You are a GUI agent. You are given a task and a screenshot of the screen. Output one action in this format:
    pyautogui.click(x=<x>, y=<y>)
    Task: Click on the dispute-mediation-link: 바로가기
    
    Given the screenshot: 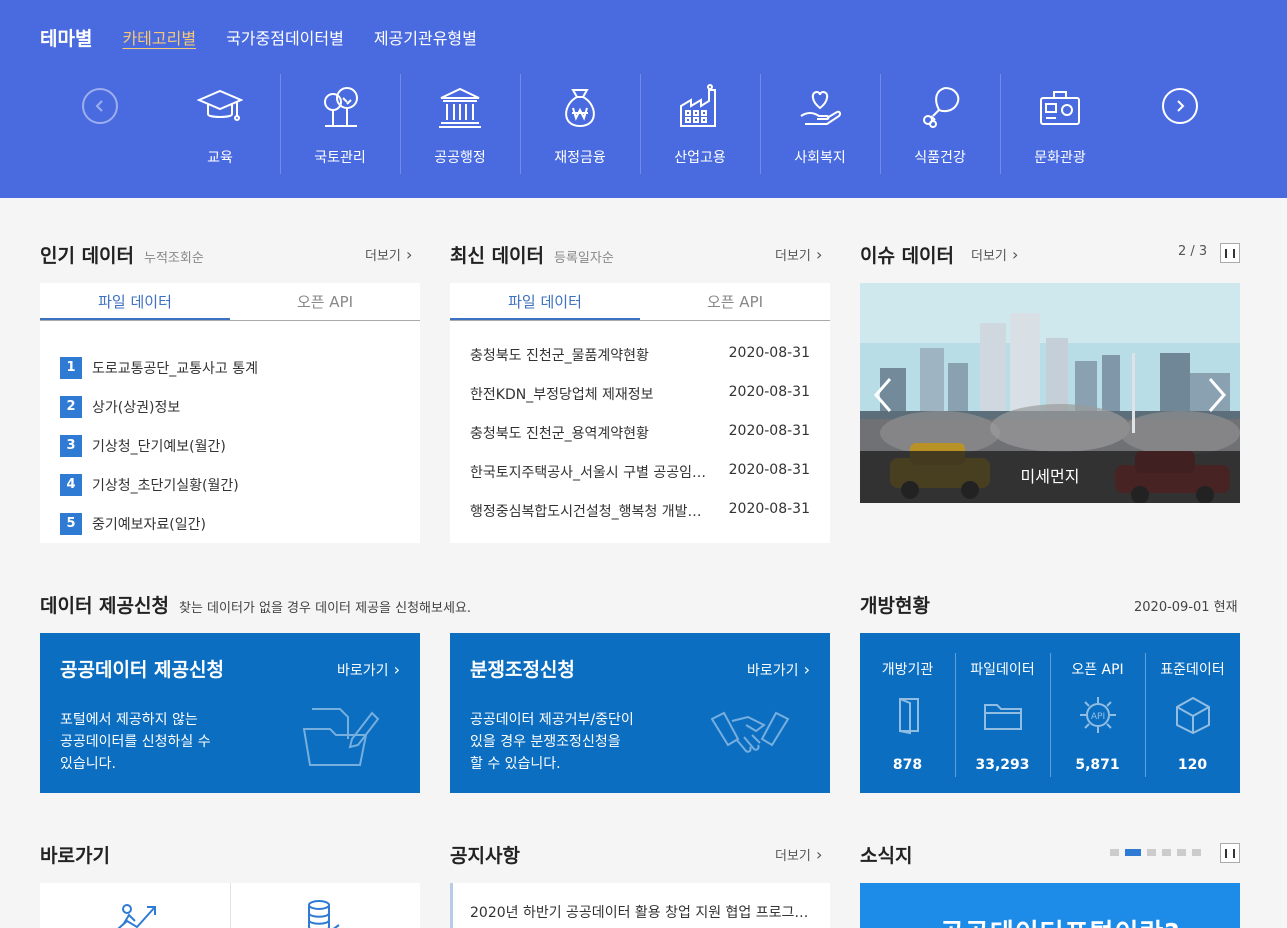 What is the action you would take?
    pyautogui.click(x=778, y=670)
    